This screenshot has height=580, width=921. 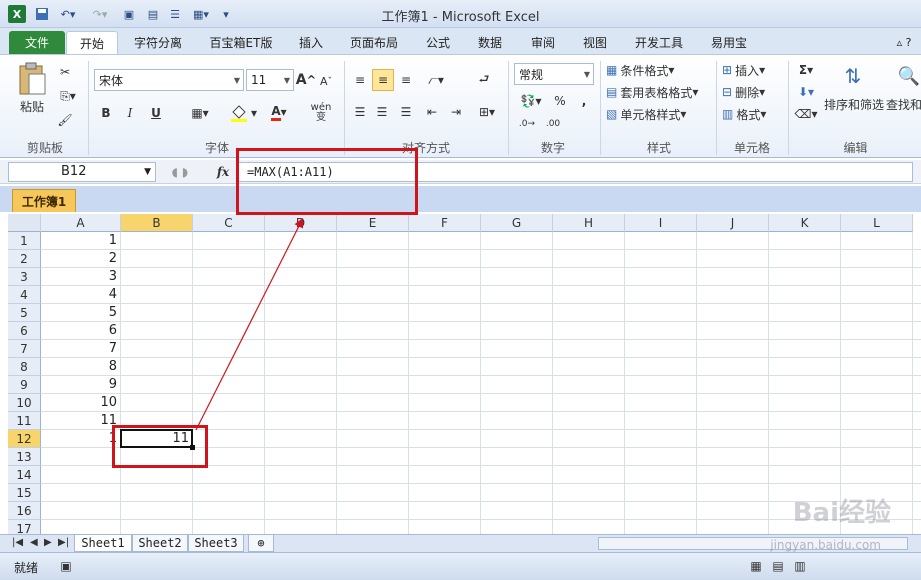 What do you see at coordinates (825, 545) in the screenshot?
I see `watermark-url: jingyan.baidu.com` at bounding box center [825, 545].